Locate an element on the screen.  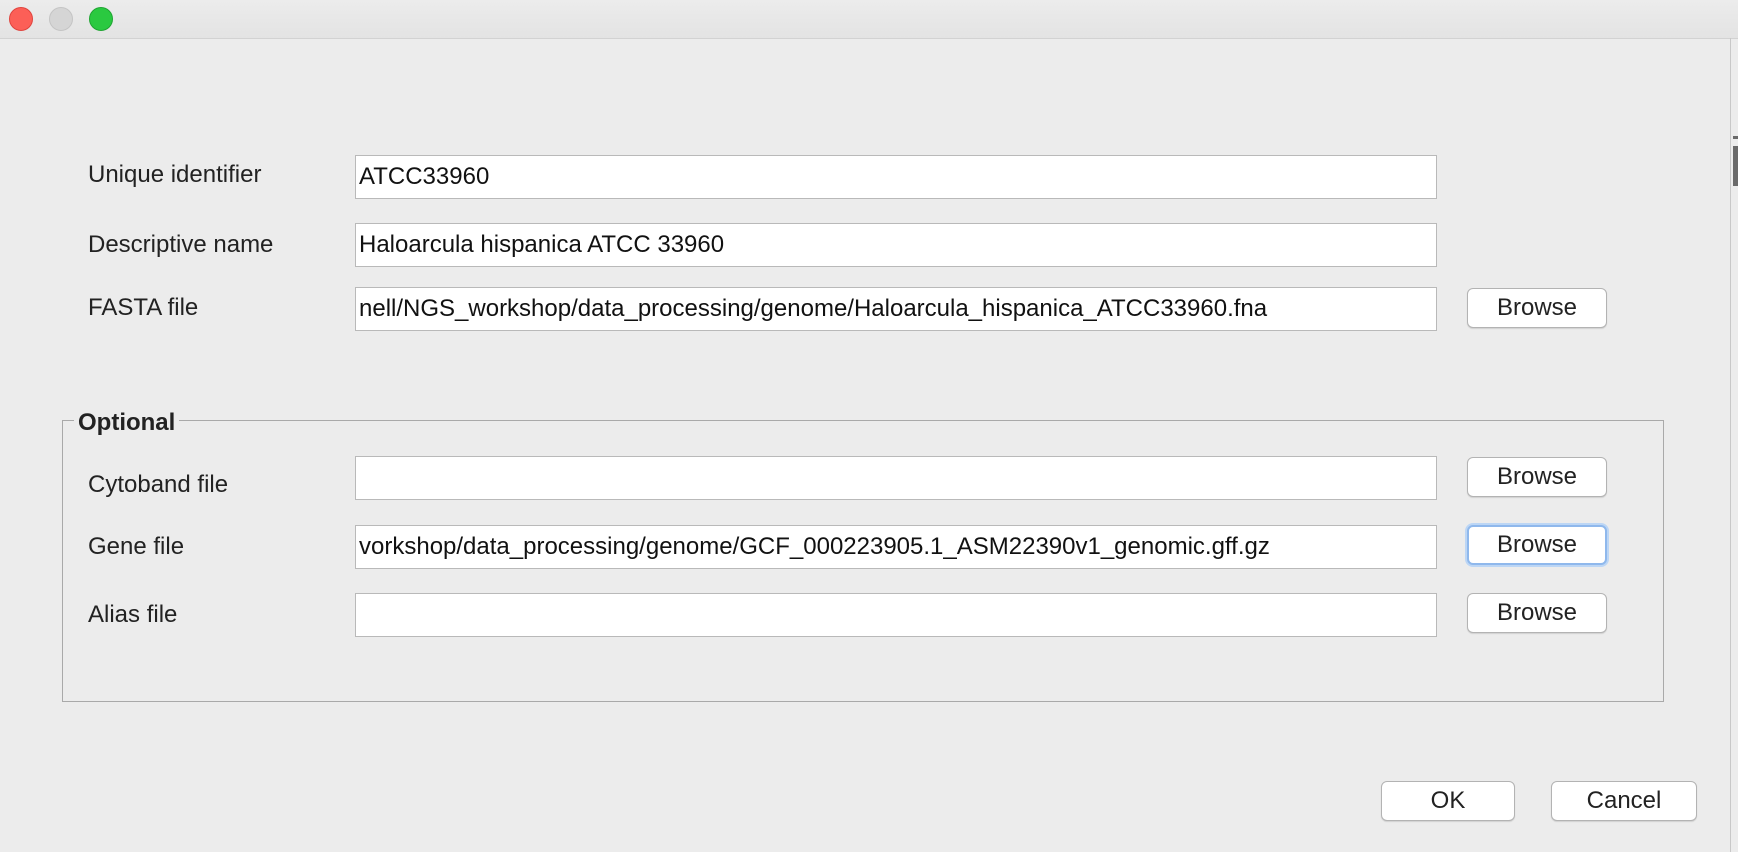
cytoband-file-label: Cytoband file is located at coordinates (158, 484).